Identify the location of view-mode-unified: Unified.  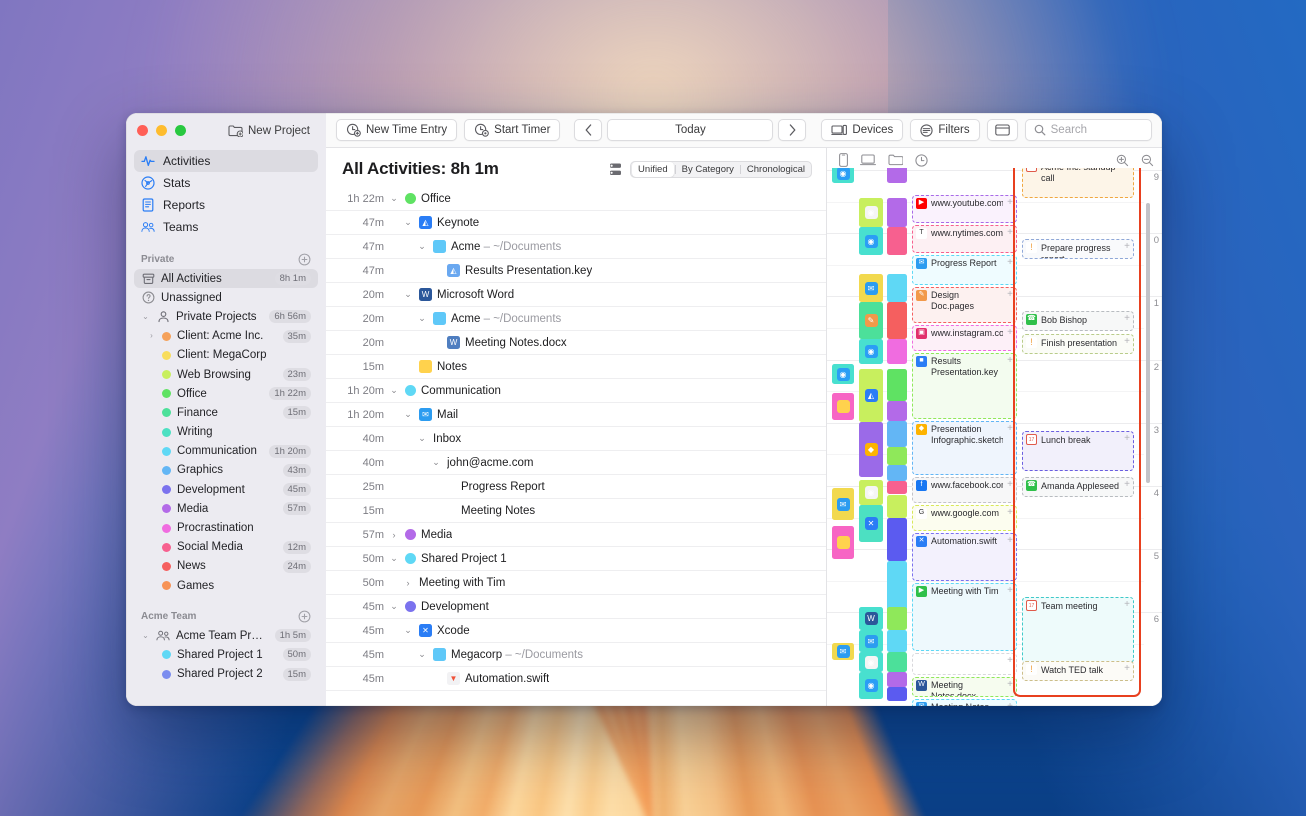
(653, 169).